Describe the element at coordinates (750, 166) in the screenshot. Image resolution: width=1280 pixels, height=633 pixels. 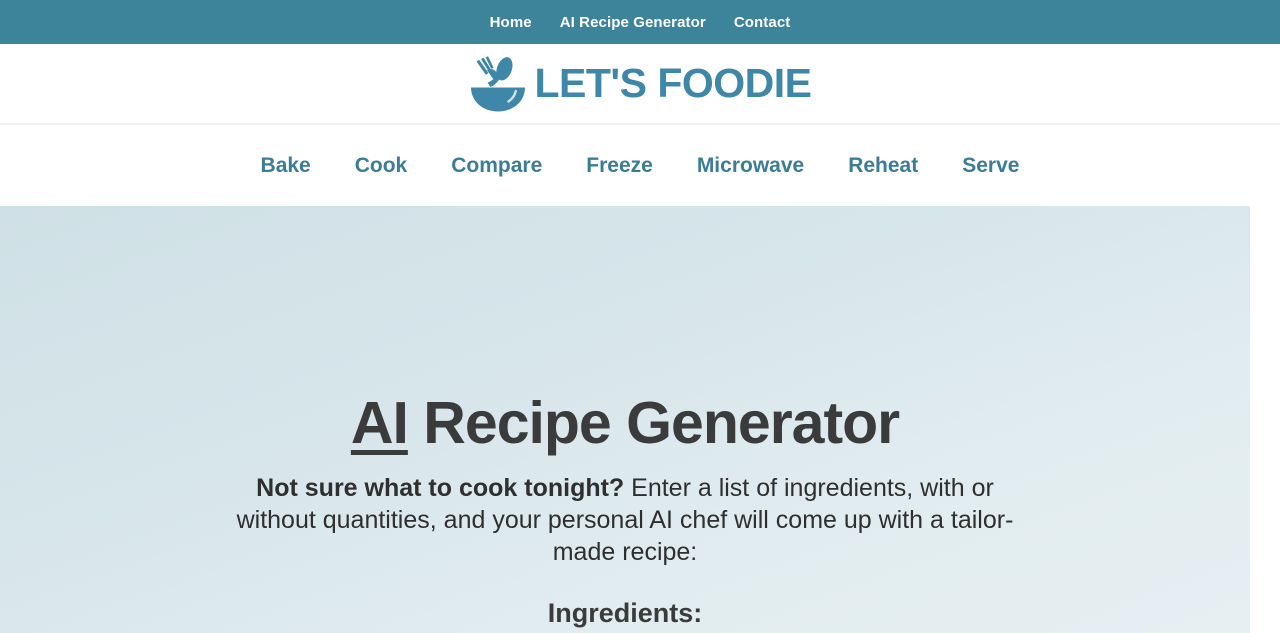
I see `category-link-microwave: Microwave` at that location.